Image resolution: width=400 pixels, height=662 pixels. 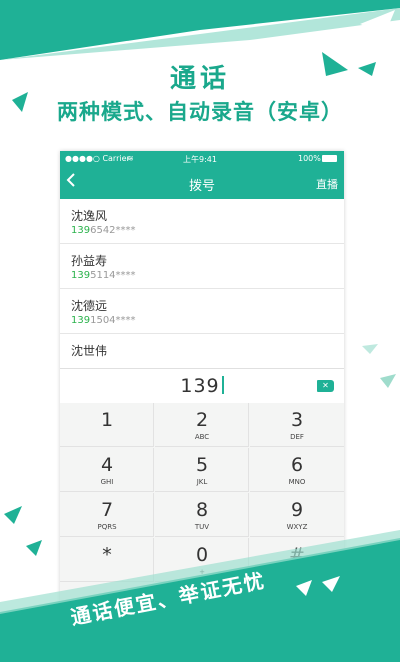 What do you see at coordinates (199, 79) in the screenshot?
I see `promo-title: 通话` at bounding box center [199, 79].